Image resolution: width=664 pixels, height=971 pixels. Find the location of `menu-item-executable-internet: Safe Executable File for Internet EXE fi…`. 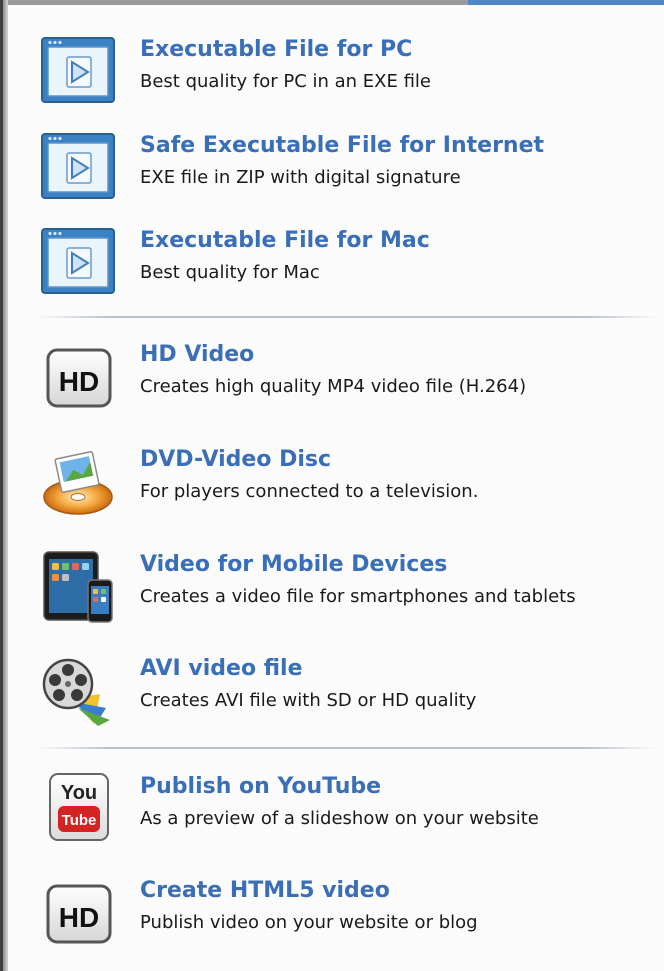

menu-item-executable-internet: Safe Executable File for Internet EXE fi… is located at coordinates (350, 171).